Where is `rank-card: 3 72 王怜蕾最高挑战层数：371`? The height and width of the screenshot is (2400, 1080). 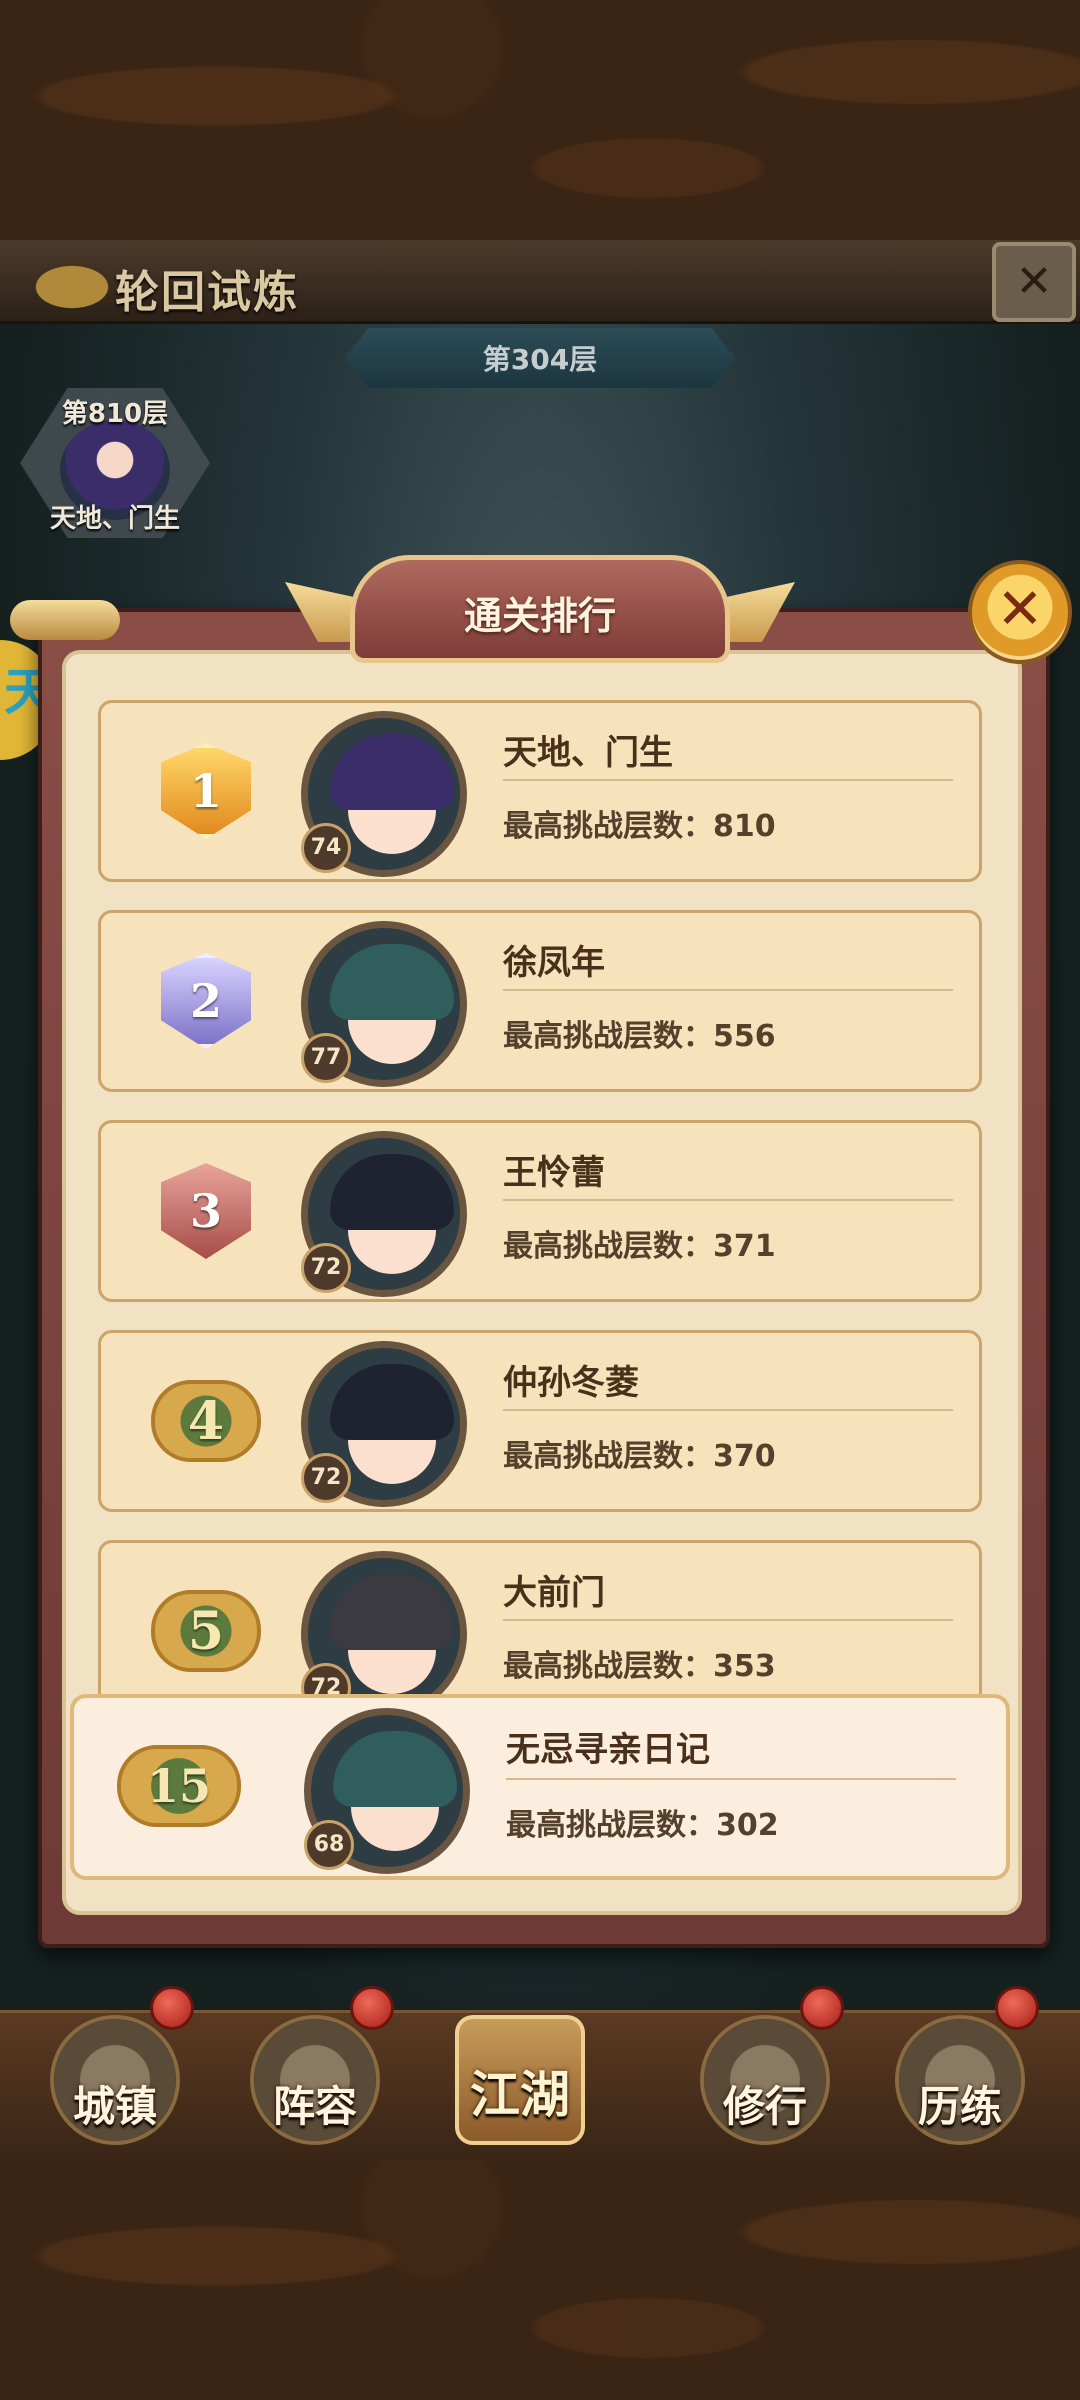 rank-card: 3 72 王怜蕾最高挑战层数：371 is located at coordinates (540, 1211).